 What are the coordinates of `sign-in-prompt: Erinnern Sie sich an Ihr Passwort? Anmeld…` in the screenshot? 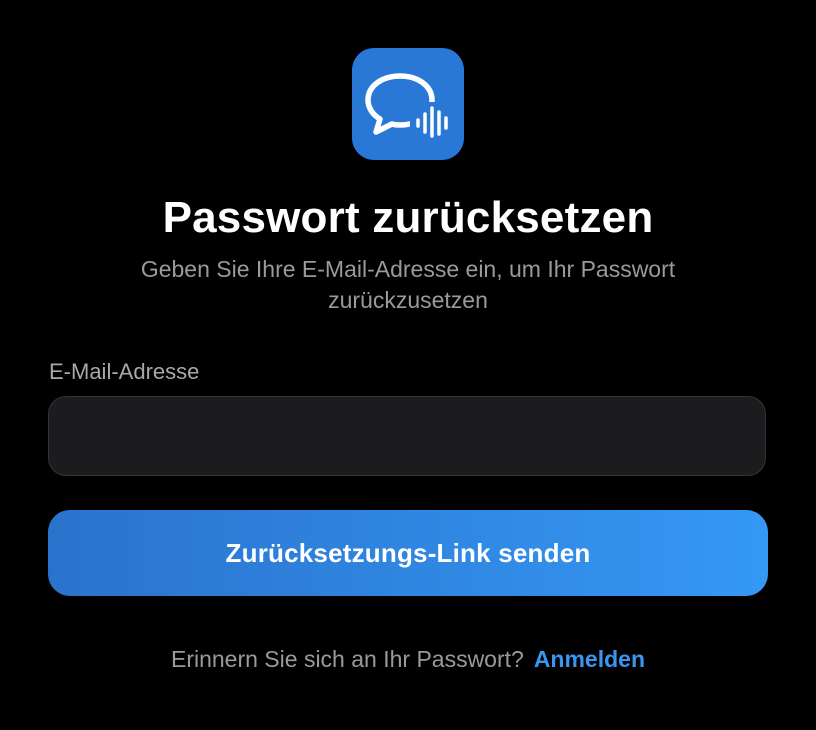 It's located at (408, 659).